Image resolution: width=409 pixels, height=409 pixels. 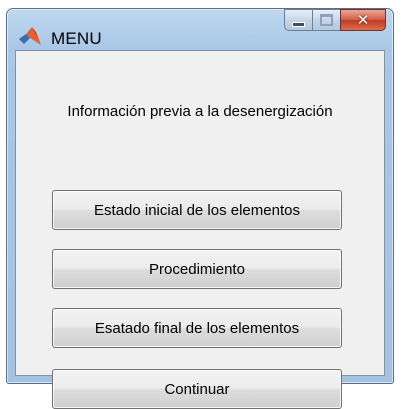 I want to click on minimize-icon, so click(x=298, y=24).